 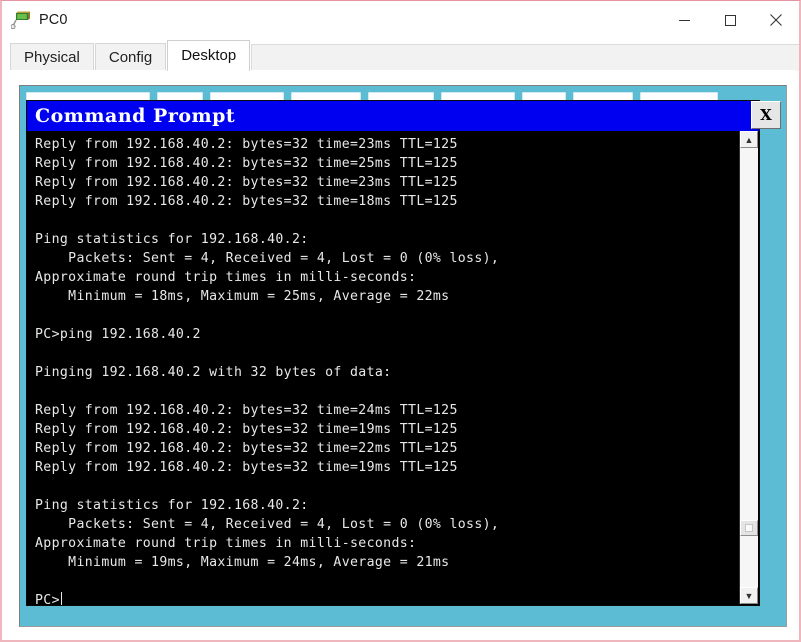 I want to click on close-button, so click(x=776, y=20).